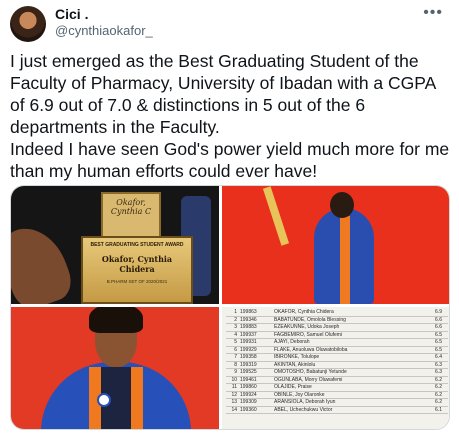 The image size is (459, 439). What do you see at coordinates (311, 349) in the screenshot?
I see `student-name: FLAKE, Anuoluwa Oluwatobiloba` at bounding box center [311, 349].